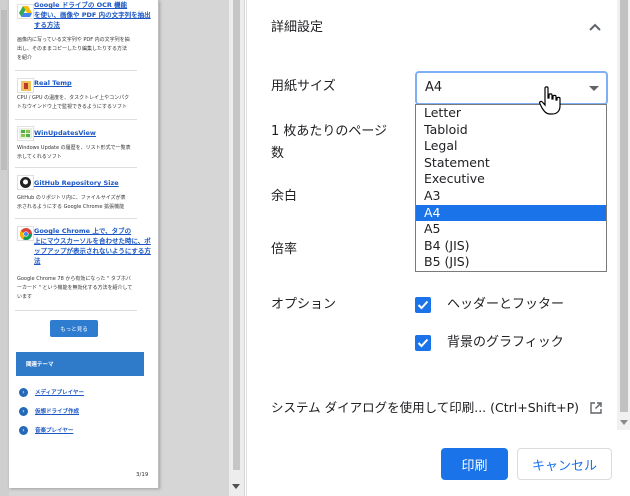 The width and height of the screenshot is (630, 496). What do you see at coordinates (236, 235) in the screenshot?
I see `preview-scroll-thumb` at bounding box center [236, 235].